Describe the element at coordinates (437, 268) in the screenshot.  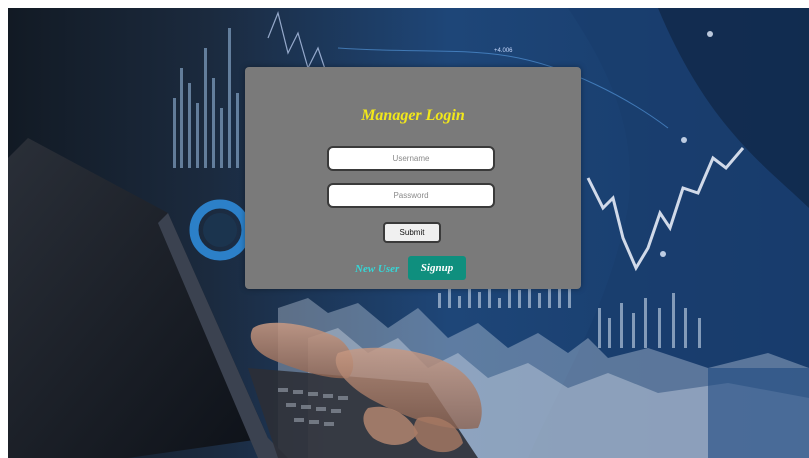
I see `signup-button: Signup` at that location.